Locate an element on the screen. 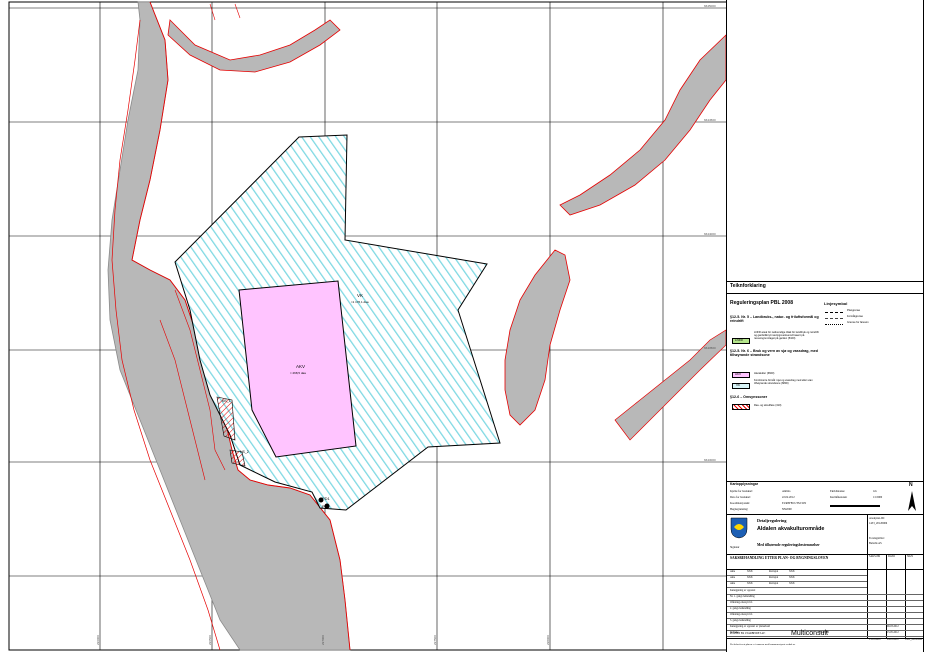 This screenshot has height=652, width=926. grid-label-y3: 6644000 is located at coordinates (710, 234).